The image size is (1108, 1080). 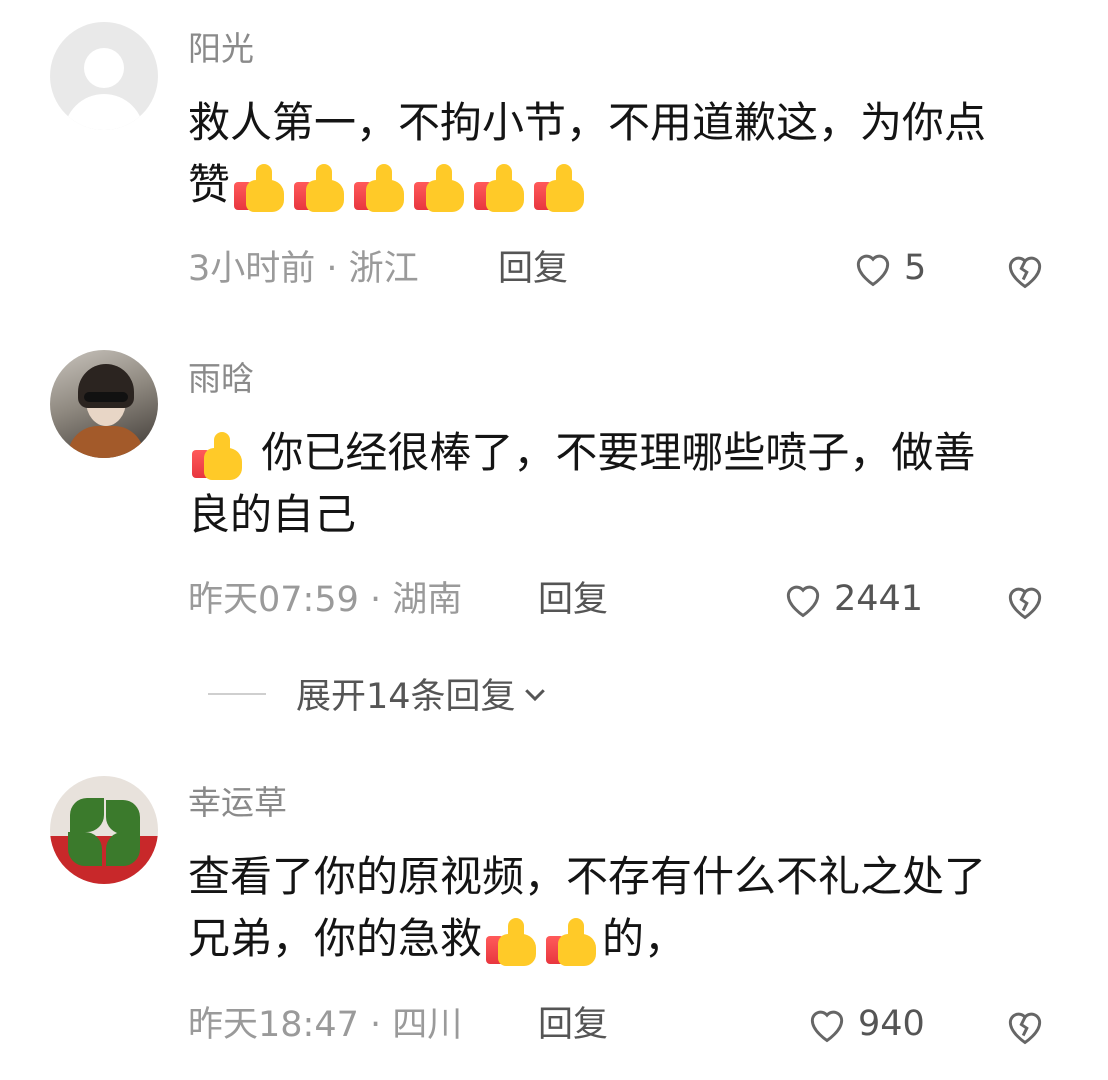 What do you see at coordinates (325, 600) in the screenshot?
I see `comment-time-location: 昨天07:59 · 湖南` at bounding box center [325, 600].